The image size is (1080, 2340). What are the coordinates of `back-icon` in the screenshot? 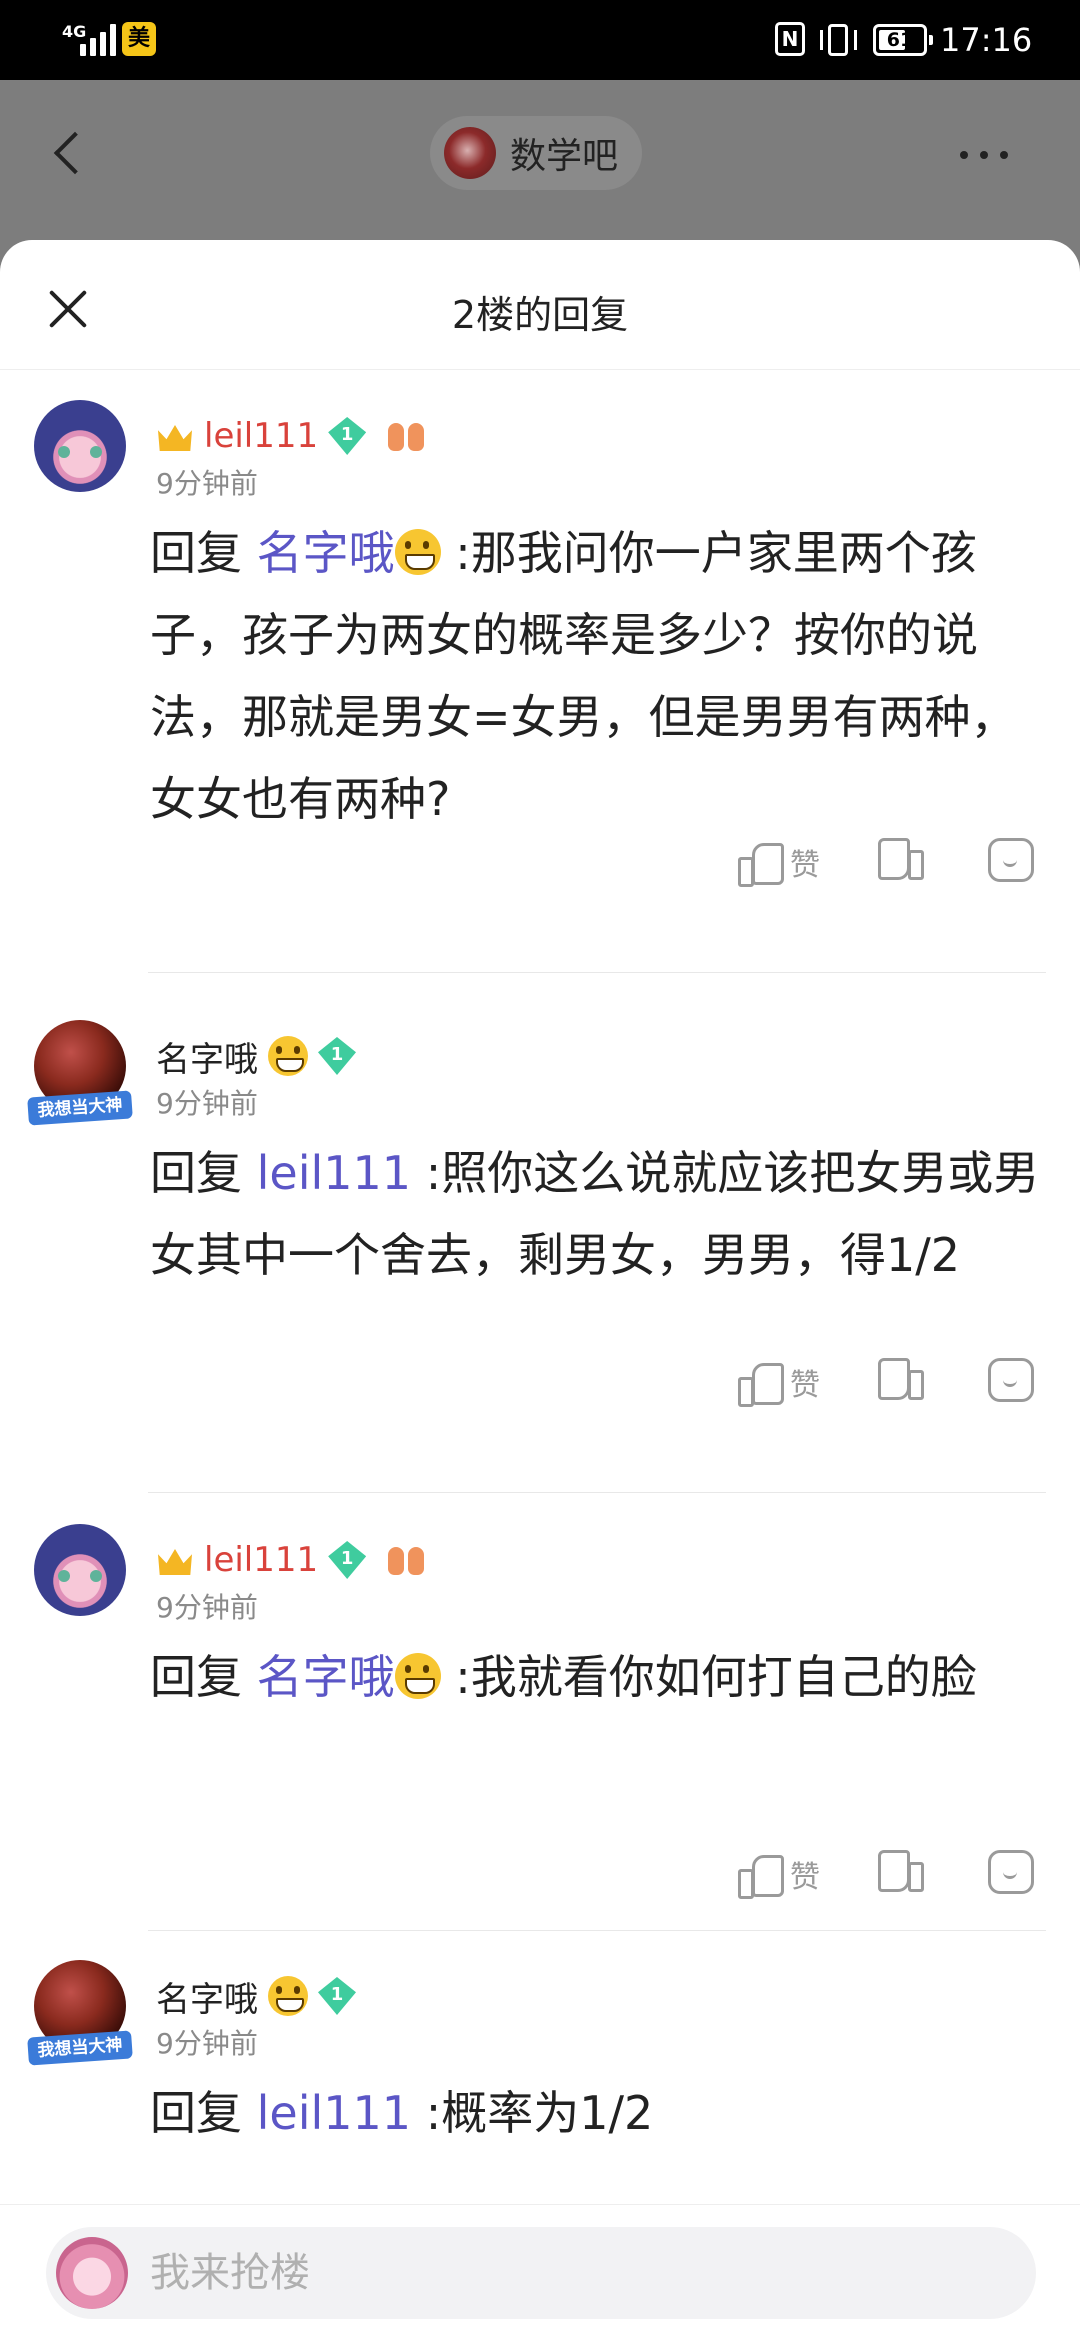 It's located at (68, 152).